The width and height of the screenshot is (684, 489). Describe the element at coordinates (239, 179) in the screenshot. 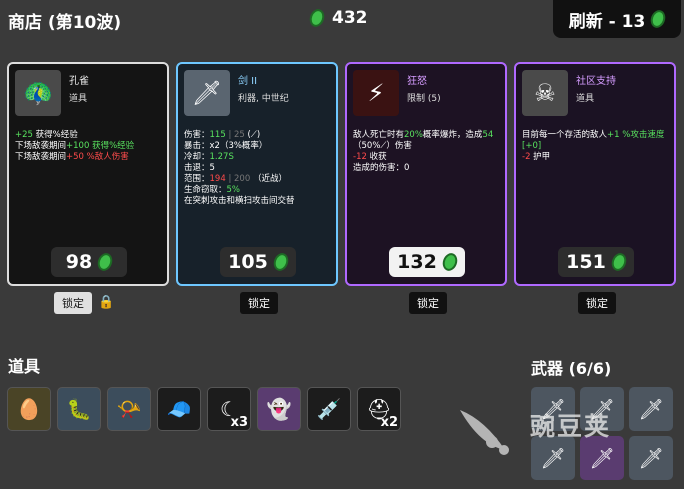

I see `description-segment: | 200` at that location.